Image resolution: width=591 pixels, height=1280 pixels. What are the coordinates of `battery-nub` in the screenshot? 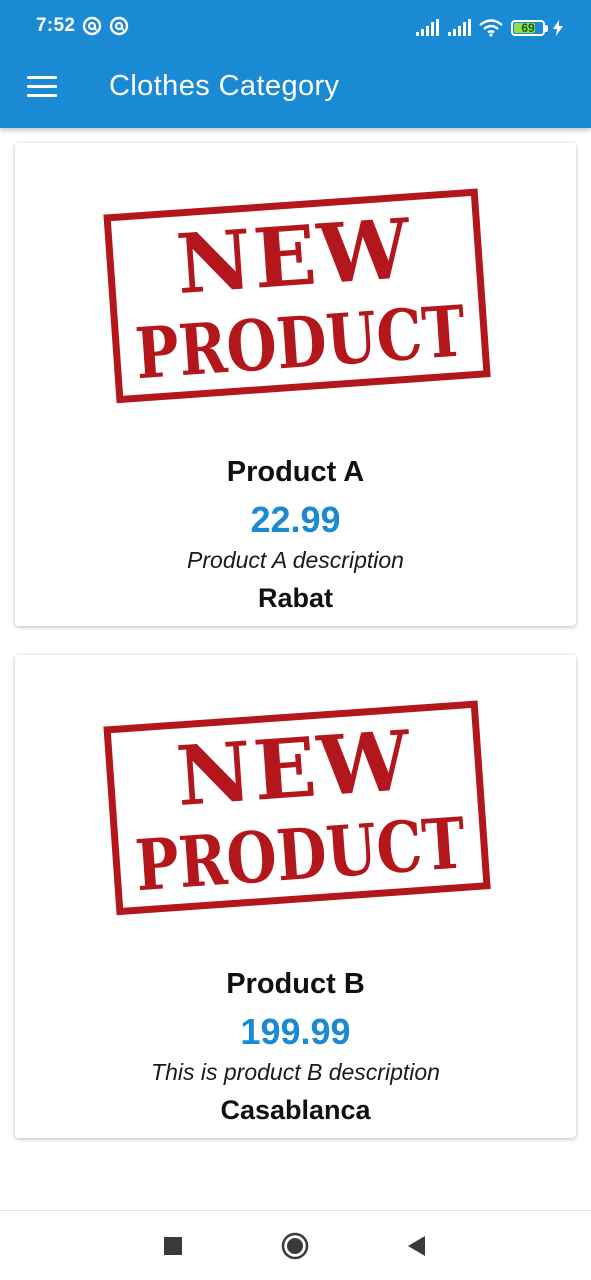 It's located at (546, 28).